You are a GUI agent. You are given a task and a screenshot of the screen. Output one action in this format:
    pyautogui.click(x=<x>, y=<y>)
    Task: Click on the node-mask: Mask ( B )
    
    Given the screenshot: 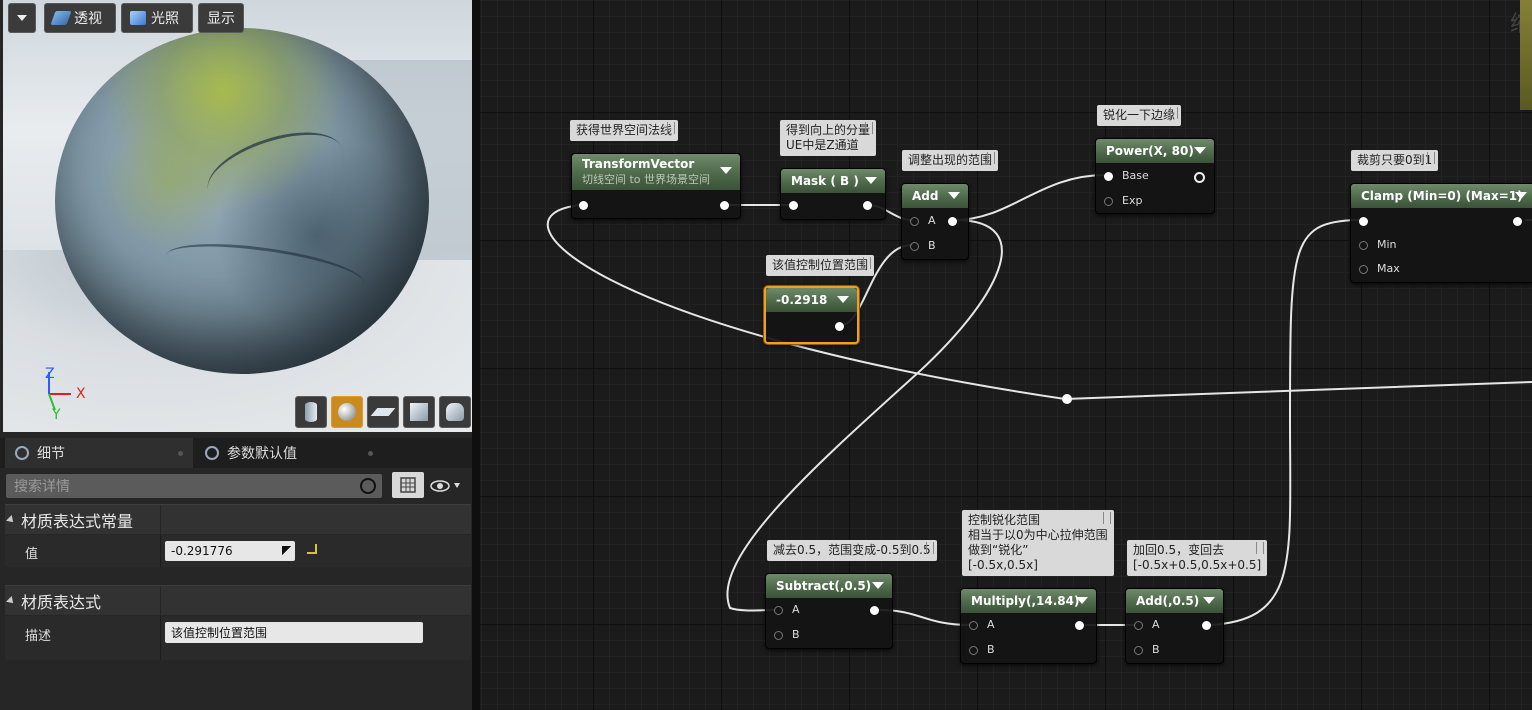 What is the action you would take?
    pyautogui.click(x=833, y=194)
    